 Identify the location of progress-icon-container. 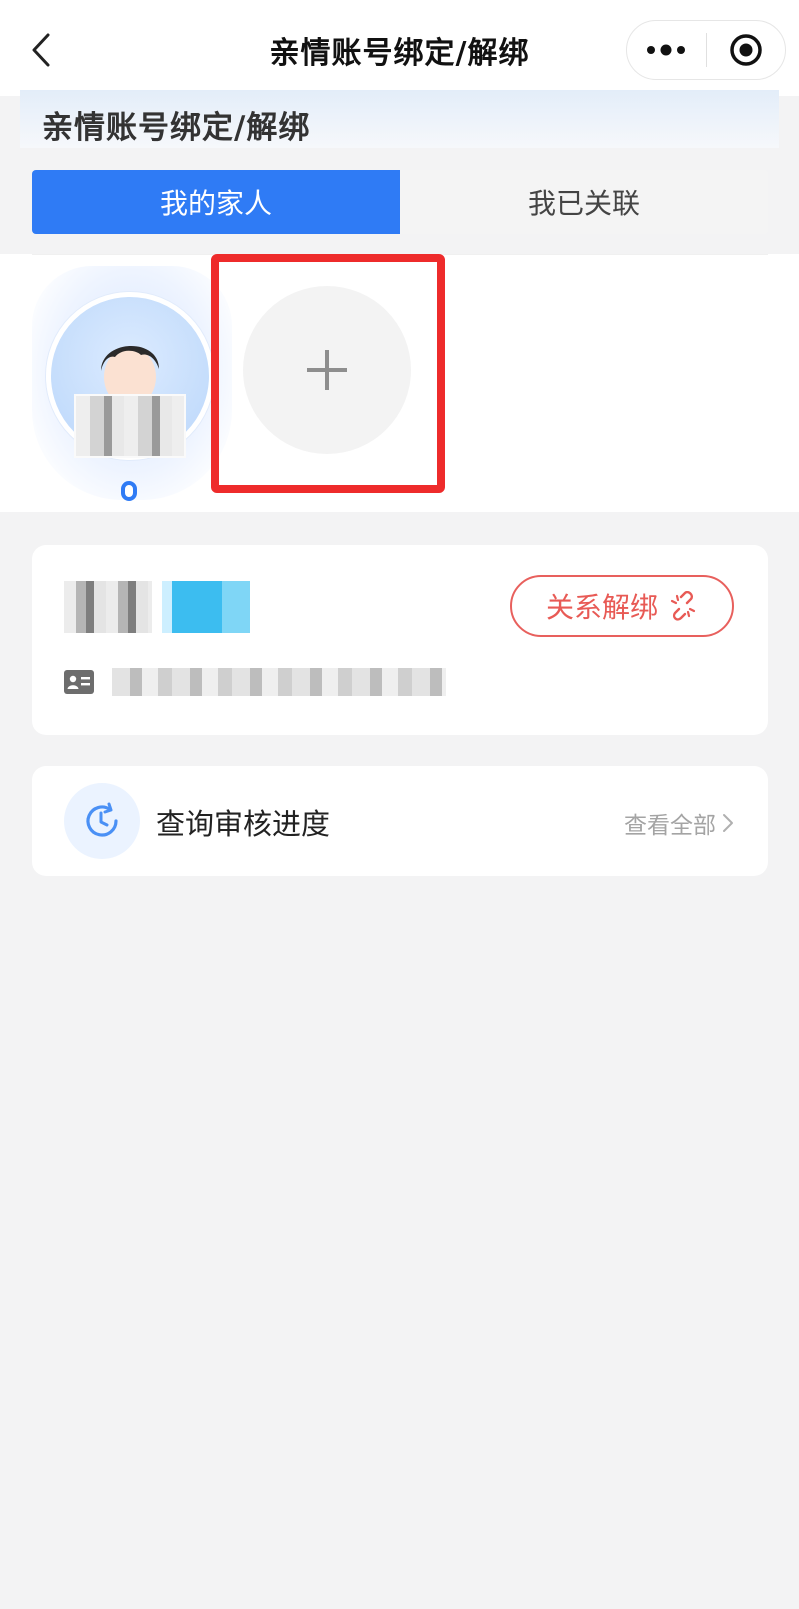
(102, 821).